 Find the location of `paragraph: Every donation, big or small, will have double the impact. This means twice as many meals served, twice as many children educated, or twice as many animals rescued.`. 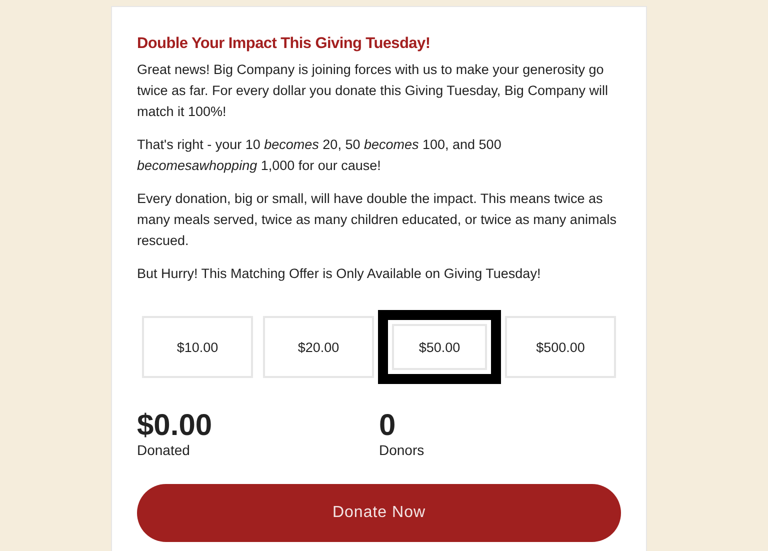

paragraph: Every donation, big or small, will have double the impact. This means twice as many meals served, twice as many children educated, or twice as many animals rescued. is located at coordinates (377, 220).